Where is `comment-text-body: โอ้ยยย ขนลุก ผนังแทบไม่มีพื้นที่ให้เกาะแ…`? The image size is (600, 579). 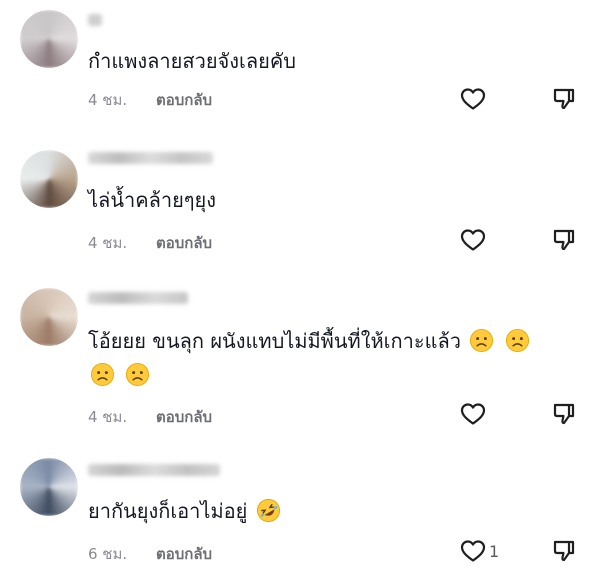 comment-text-body: โอ้ยยย ขนลุก ผนังแทบไม่มีพื้นที่ให้เกาะแ… is located at coordinates (274, 341).